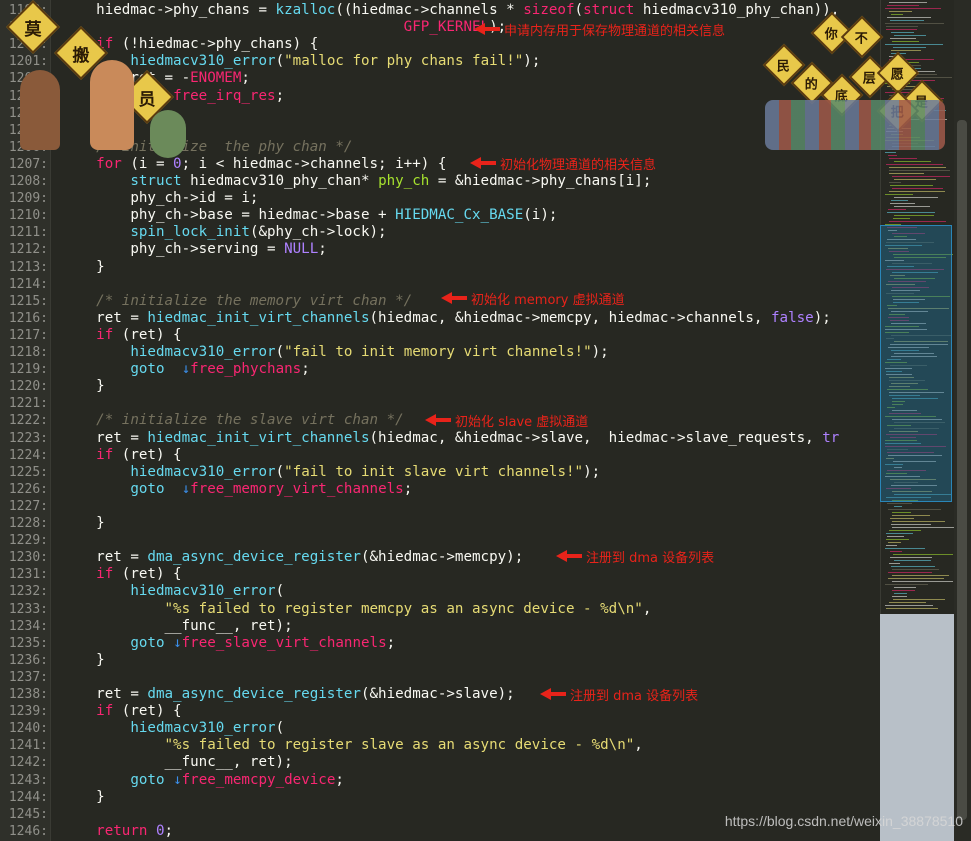 Image resolution: width=971 pixels, height=841 pixels. Describe the element at coordinates (28, 438) in the screenshot. I see `line-number: 1223:` at that location.